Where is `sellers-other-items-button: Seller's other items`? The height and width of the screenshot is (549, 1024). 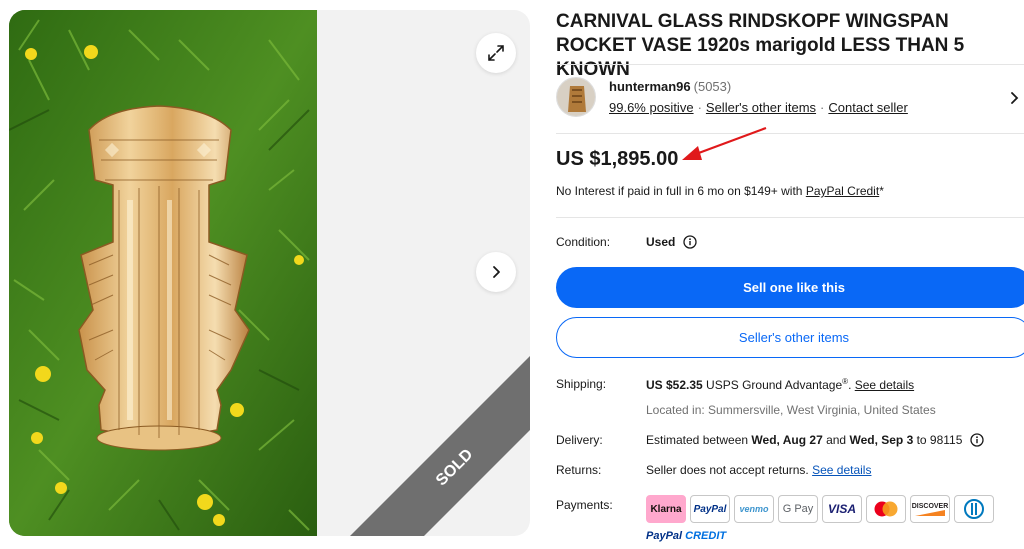
sellers-other-items-button: Seller's other items is located at coordinates (790, 337).